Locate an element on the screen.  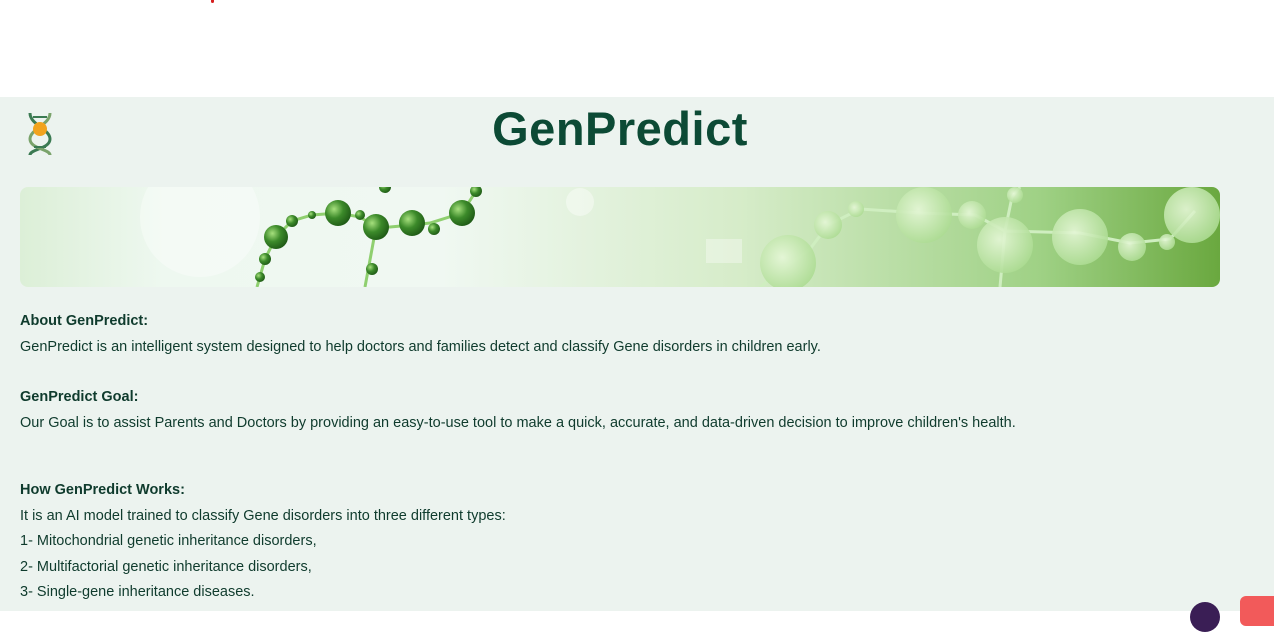
chat-widget-button is located at coordinates (1205, 617).